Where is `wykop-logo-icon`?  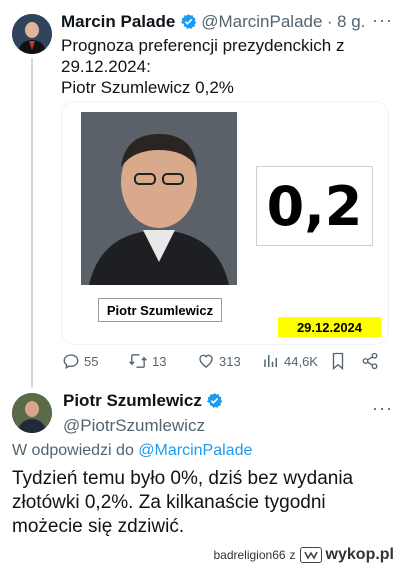 wykop-logo-icon is located at coordinates (310, 555).